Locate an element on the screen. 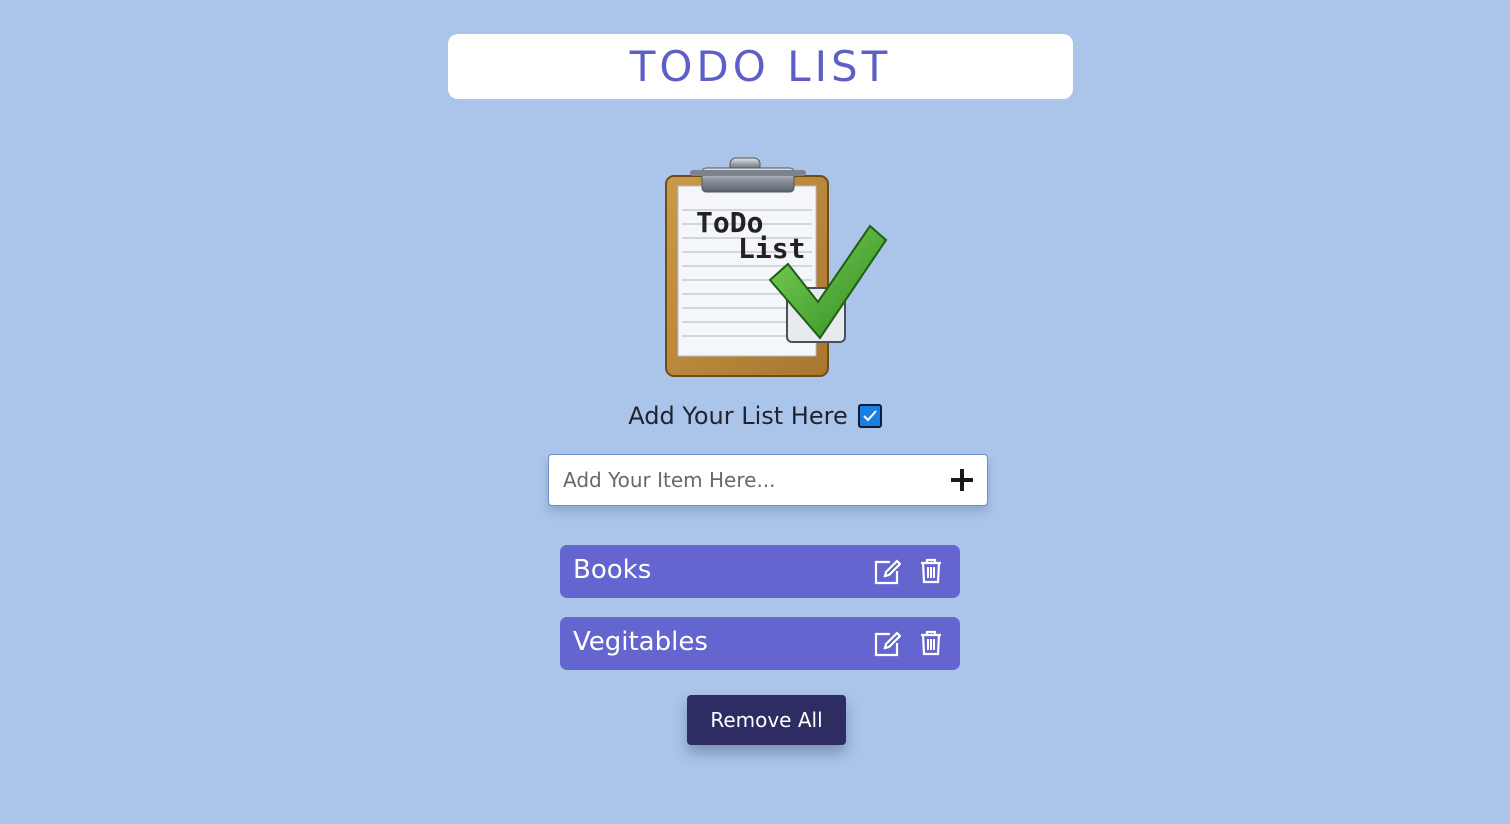  item-label: Vegitables is located at coordinates (640, 642).